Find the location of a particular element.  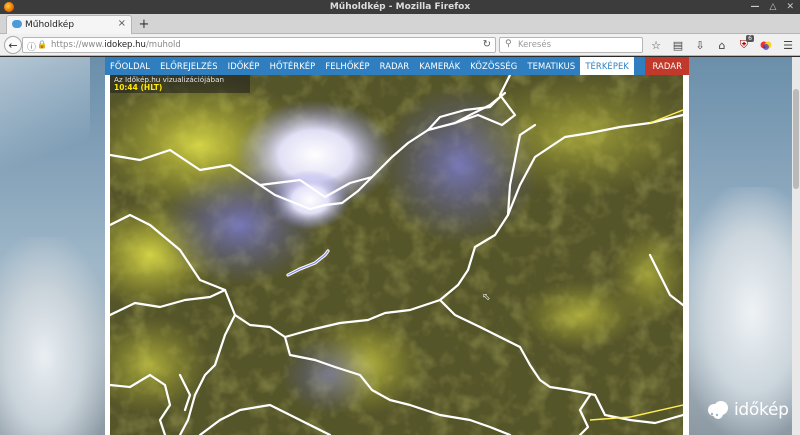

idokep-favicon-icon is located at coordinates (17, 24).